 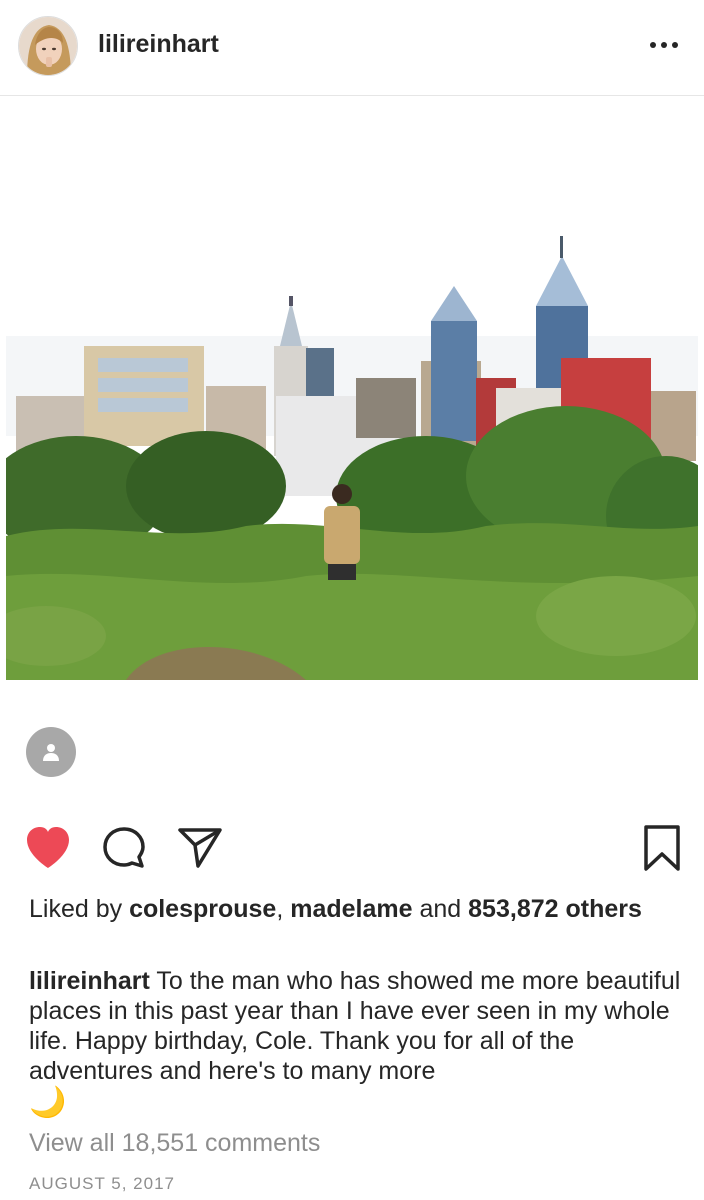 I want to click on view-all-comments-link: View all 18,551 comments, so click(x=174, y=1143).